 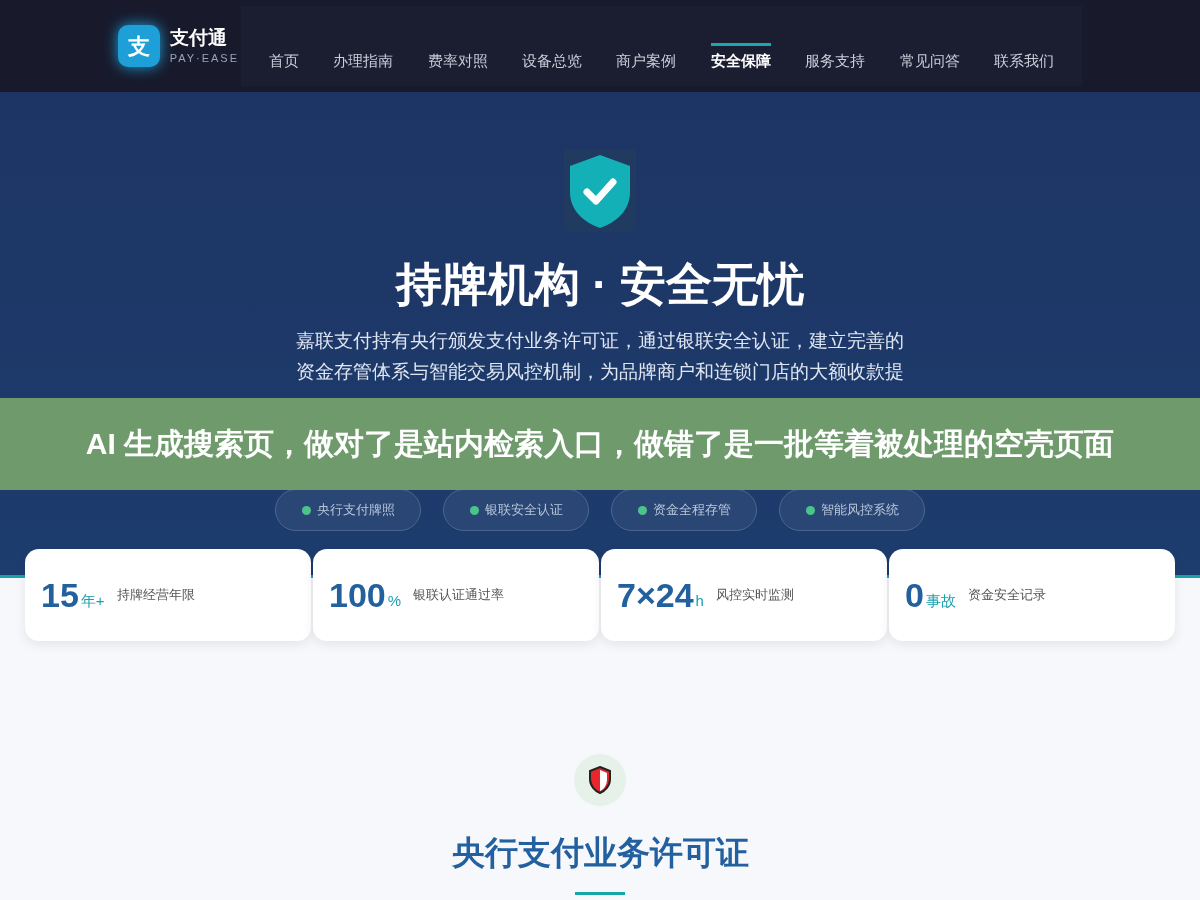 I want to click on stat-value: 7×24h, so click(x=660, y=595).